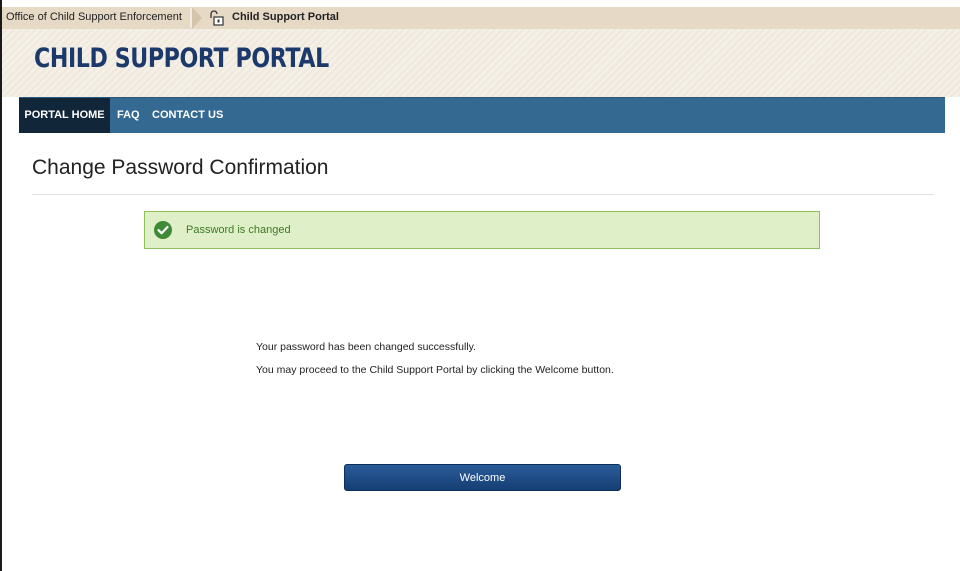  I want to click on site-logo: CHILD SUPPORT PORTAL, so click(181, 58).